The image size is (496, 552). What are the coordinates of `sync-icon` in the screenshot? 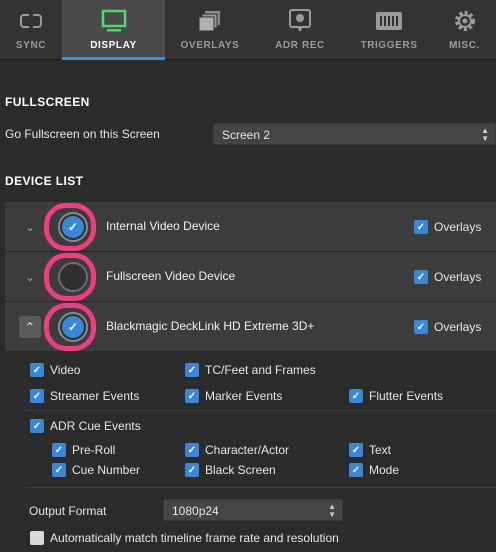 It's located at (31, 21).